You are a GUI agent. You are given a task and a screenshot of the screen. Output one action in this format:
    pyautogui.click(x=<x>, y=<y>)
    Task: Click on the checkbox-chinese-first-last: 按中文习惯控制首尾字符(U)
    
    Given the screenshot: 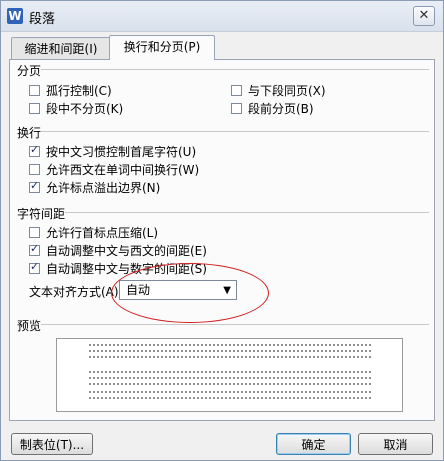 What is the action you would take?
    pyautogui.click(x=112, y=151)
    